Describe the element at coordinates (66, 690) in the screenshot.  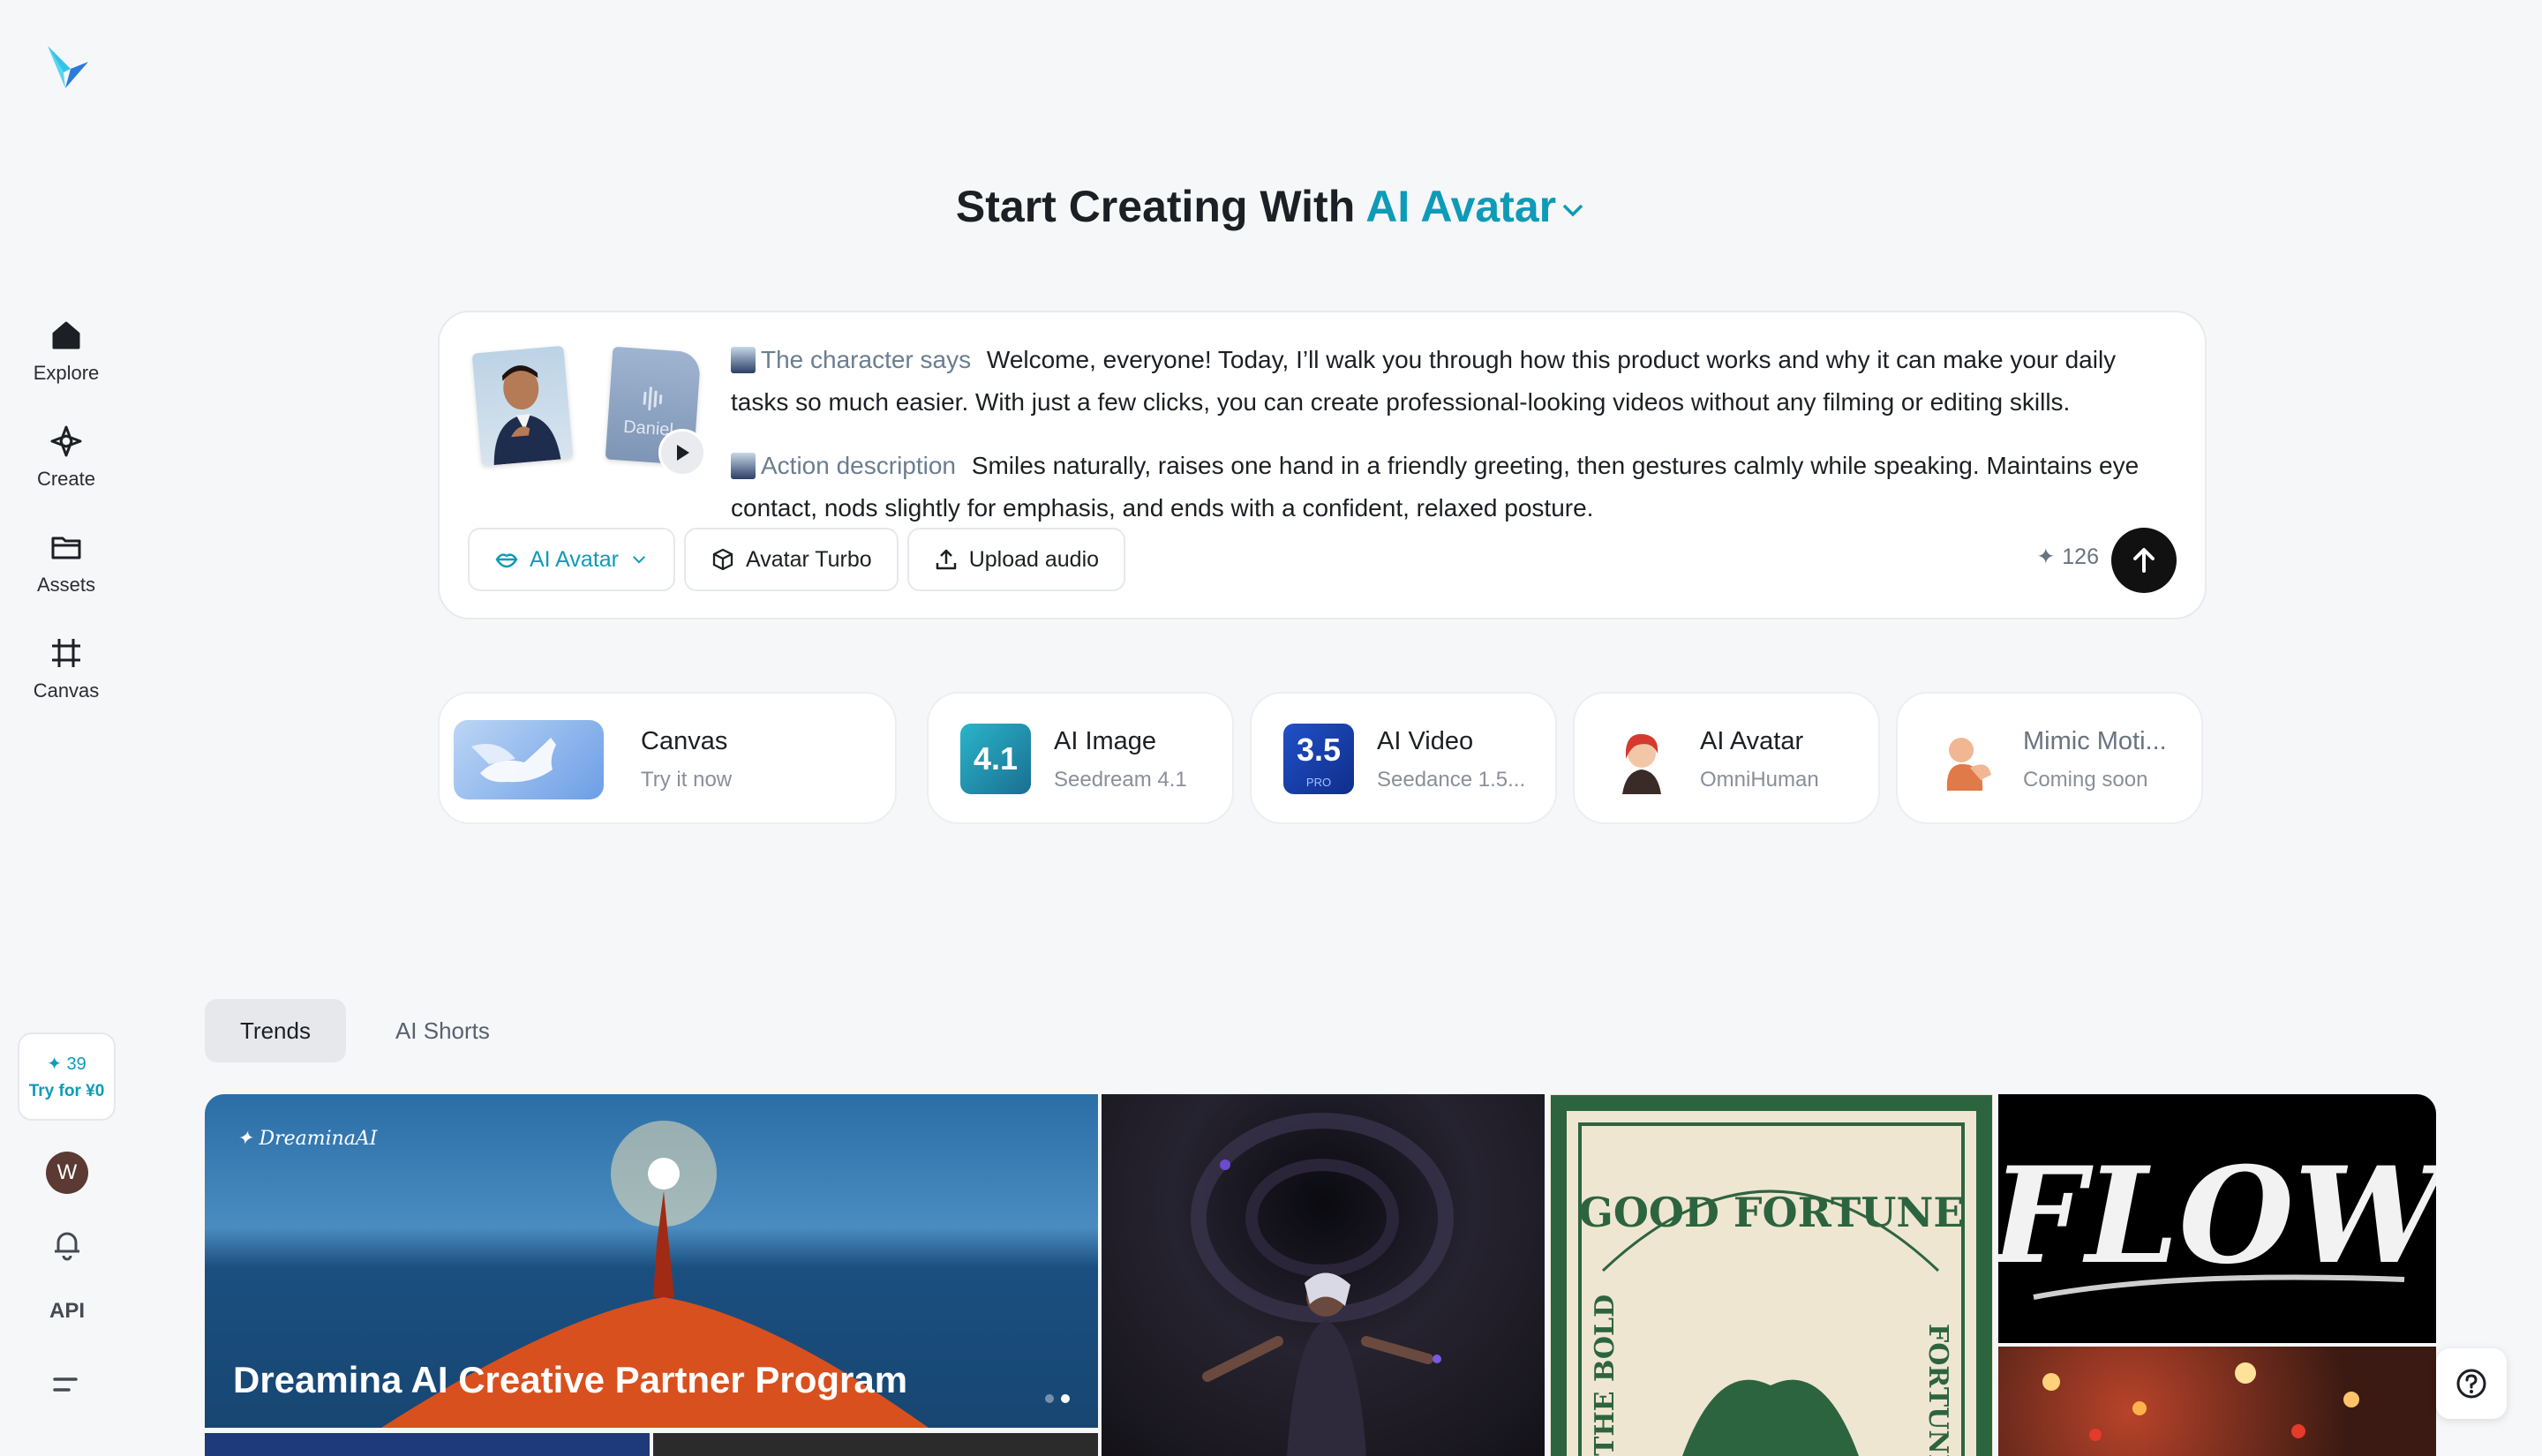
I see `sidebar-item-label: Canvas` at that location.